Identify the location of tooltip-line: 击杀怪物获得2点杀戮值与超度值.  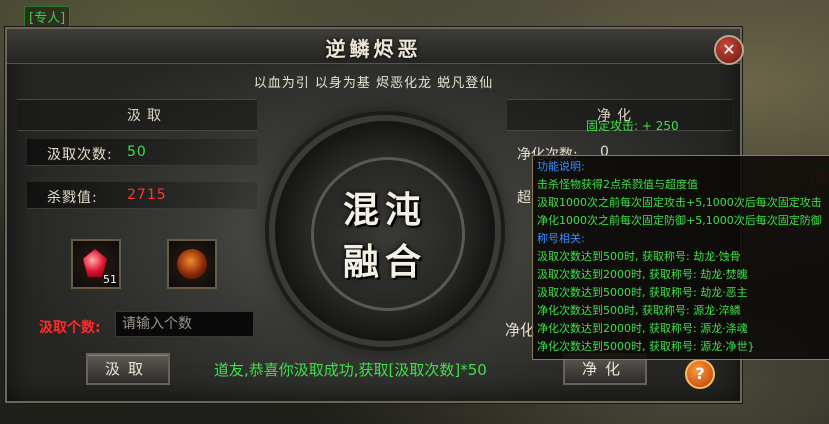
(617, 184).